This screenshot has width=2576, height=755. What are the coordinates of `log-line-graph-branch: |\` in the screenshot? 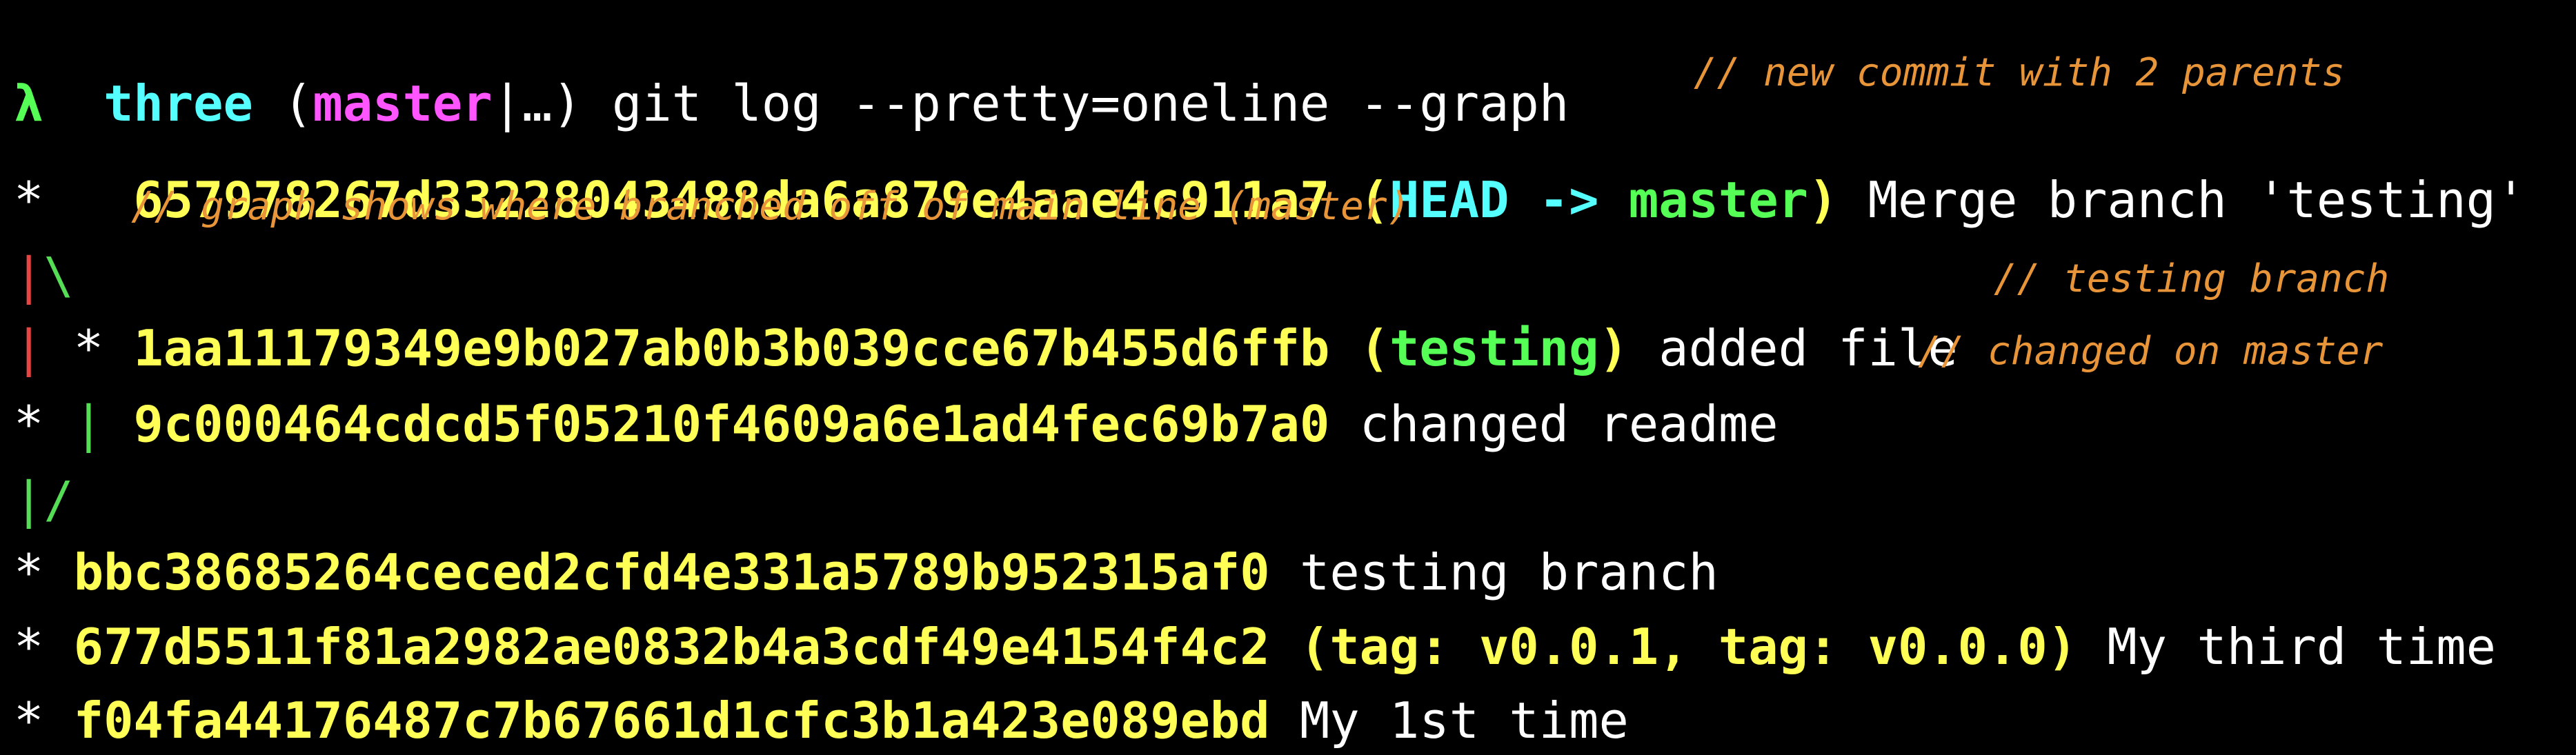 It's located at (44, 239).